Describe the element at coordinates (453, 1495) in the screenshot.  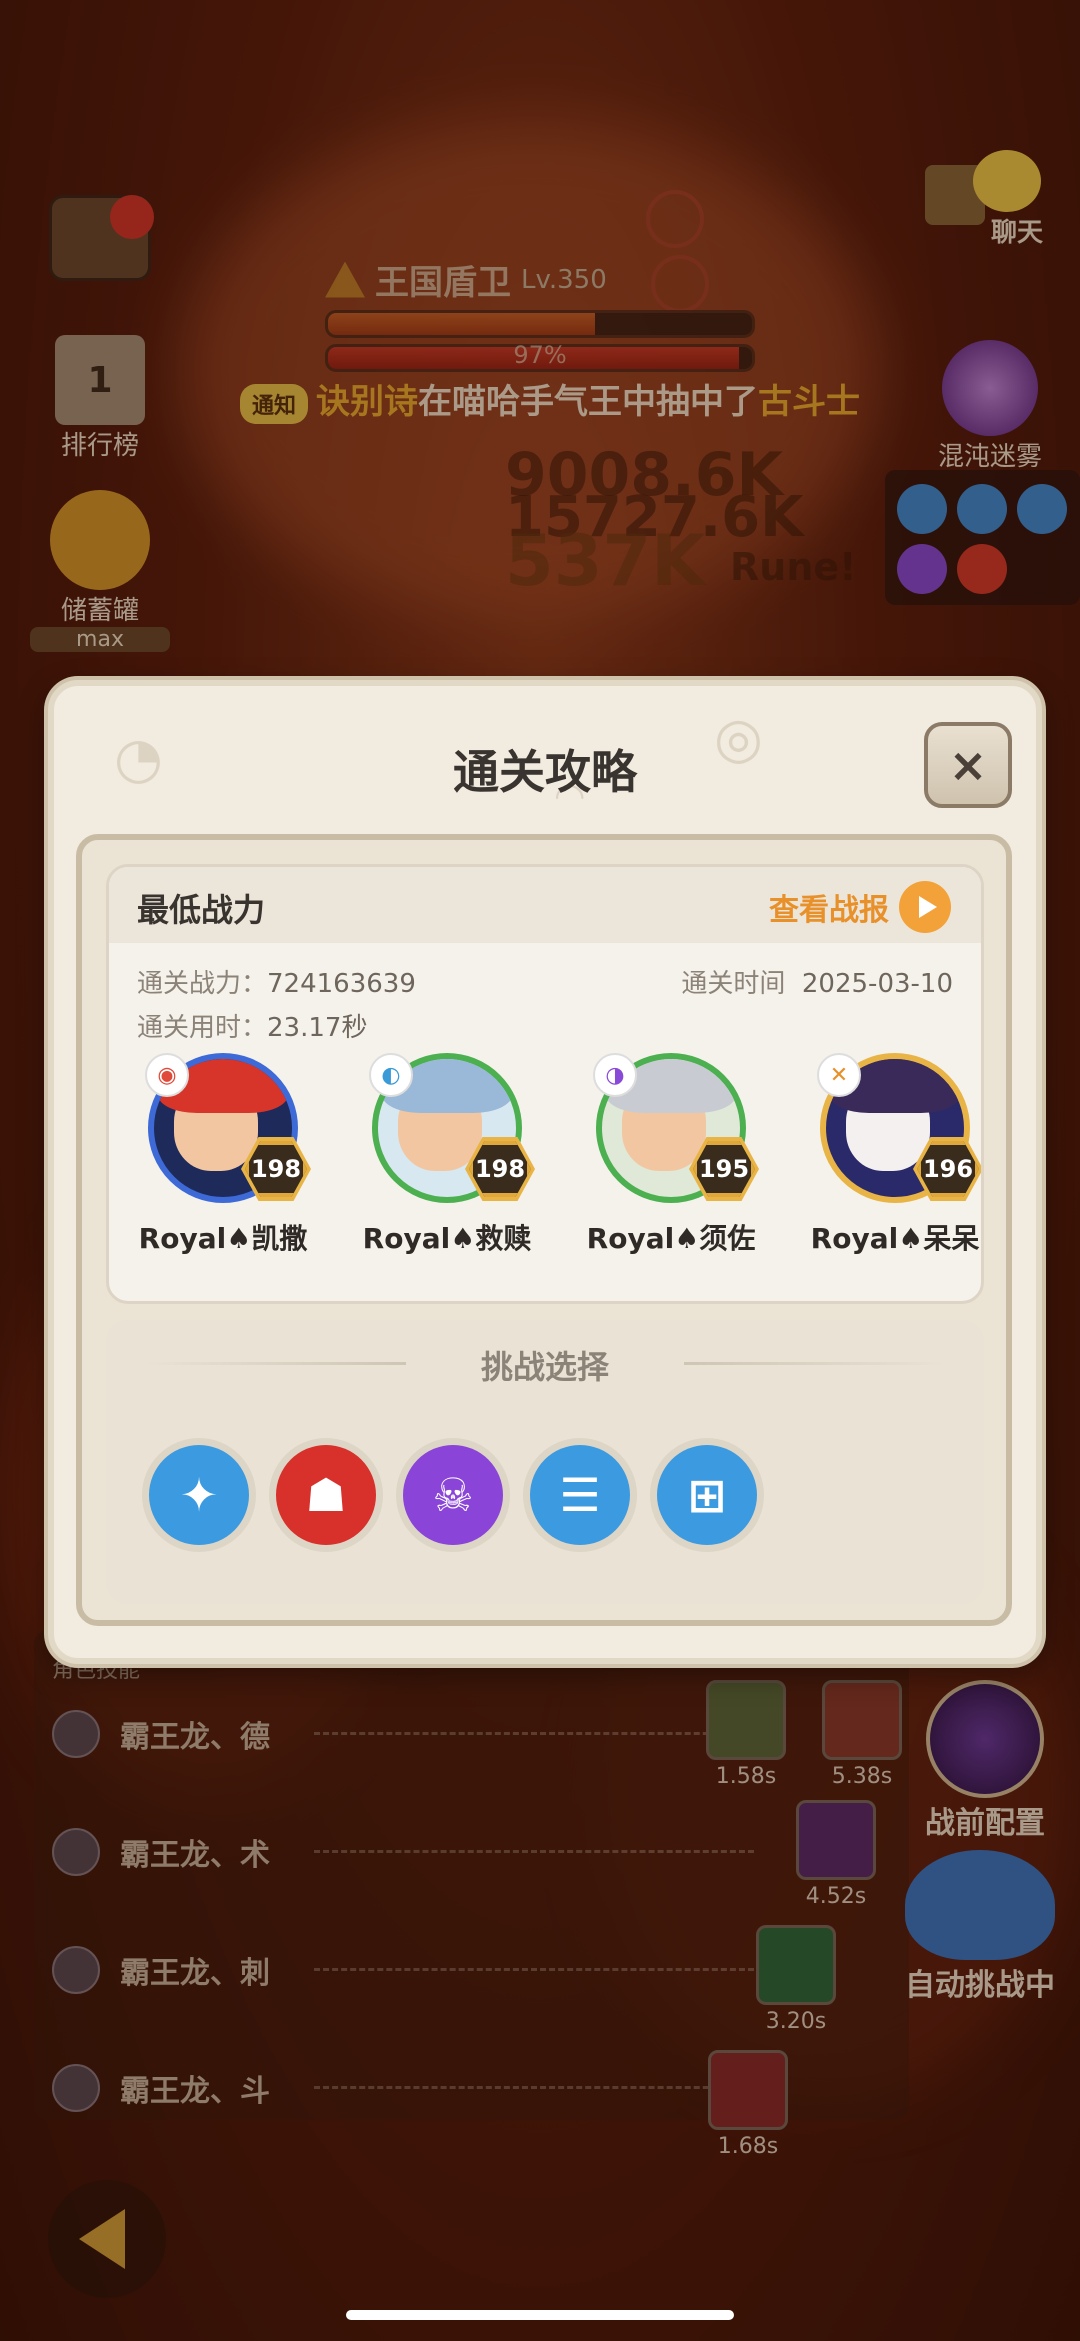
I see `purple-skull-icon: ☠` at that location.